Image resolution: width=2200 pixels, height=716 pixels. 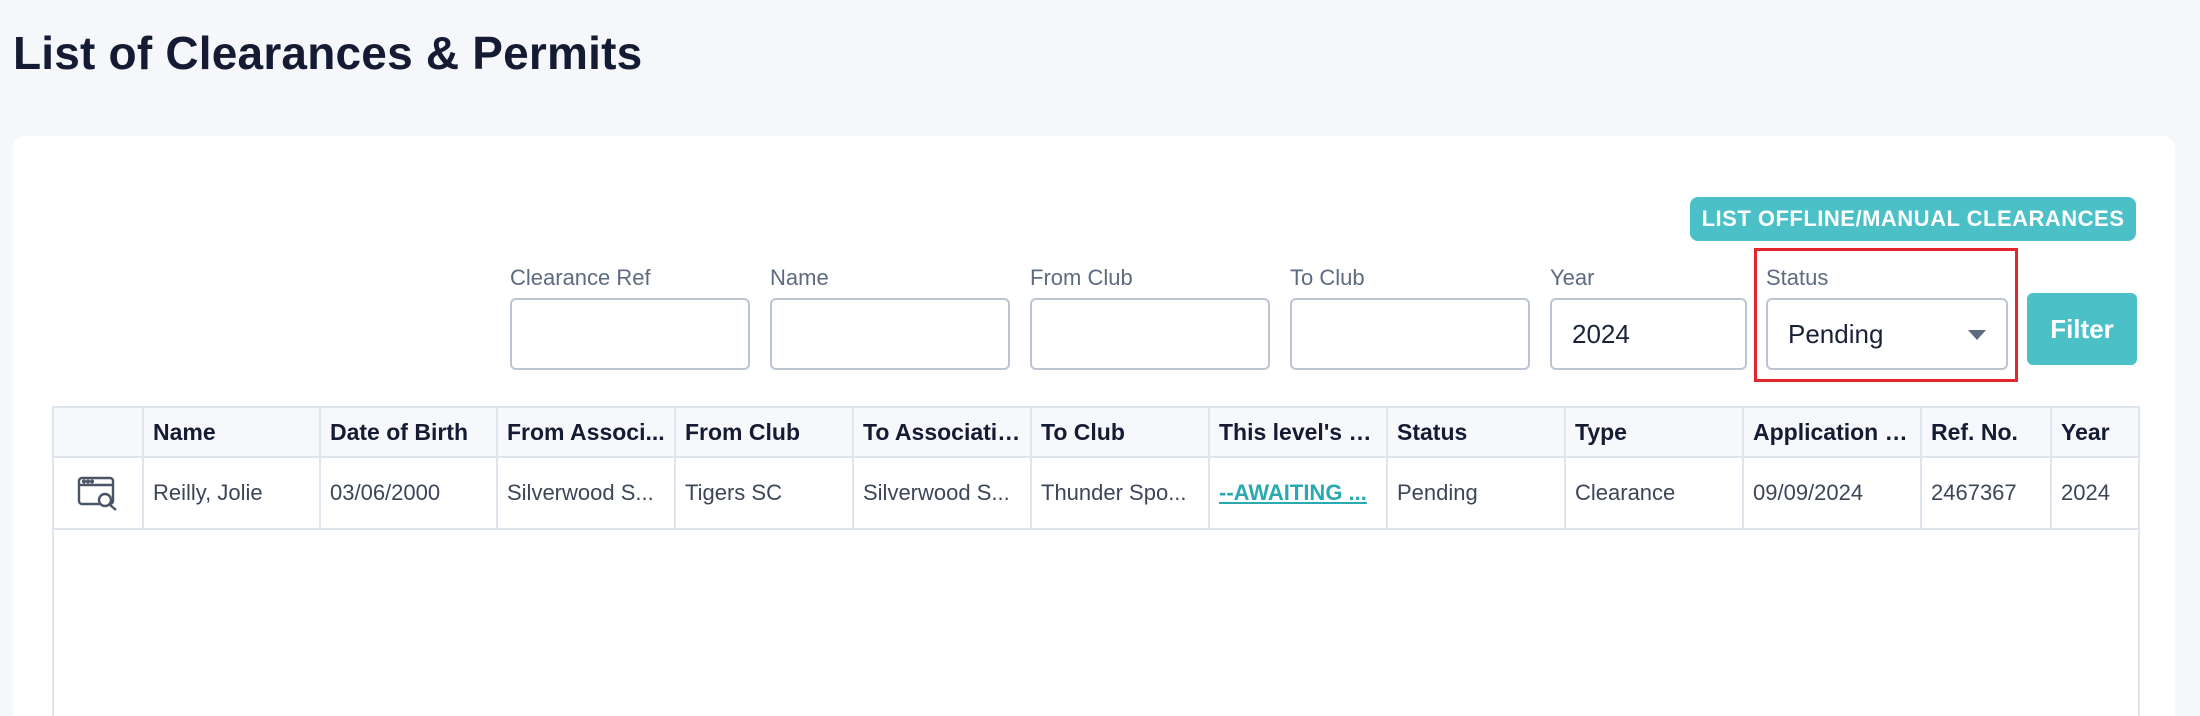 I want to click on cell-type: Clearance, so click(x=1655, y=493).